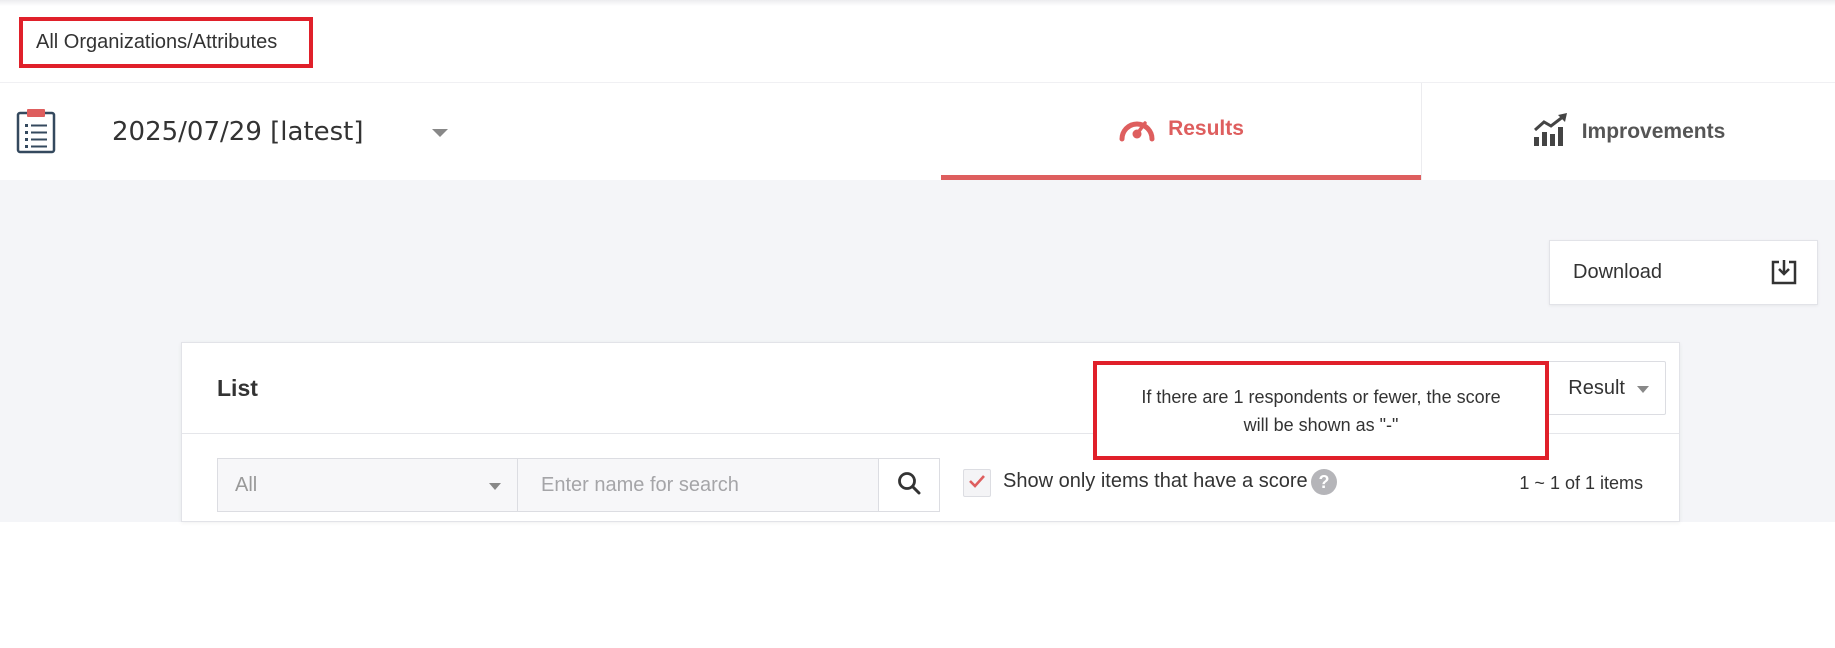 The height and width of the screenshot is (648, 1835). I want to click on top-shadow, so click(917, 3).